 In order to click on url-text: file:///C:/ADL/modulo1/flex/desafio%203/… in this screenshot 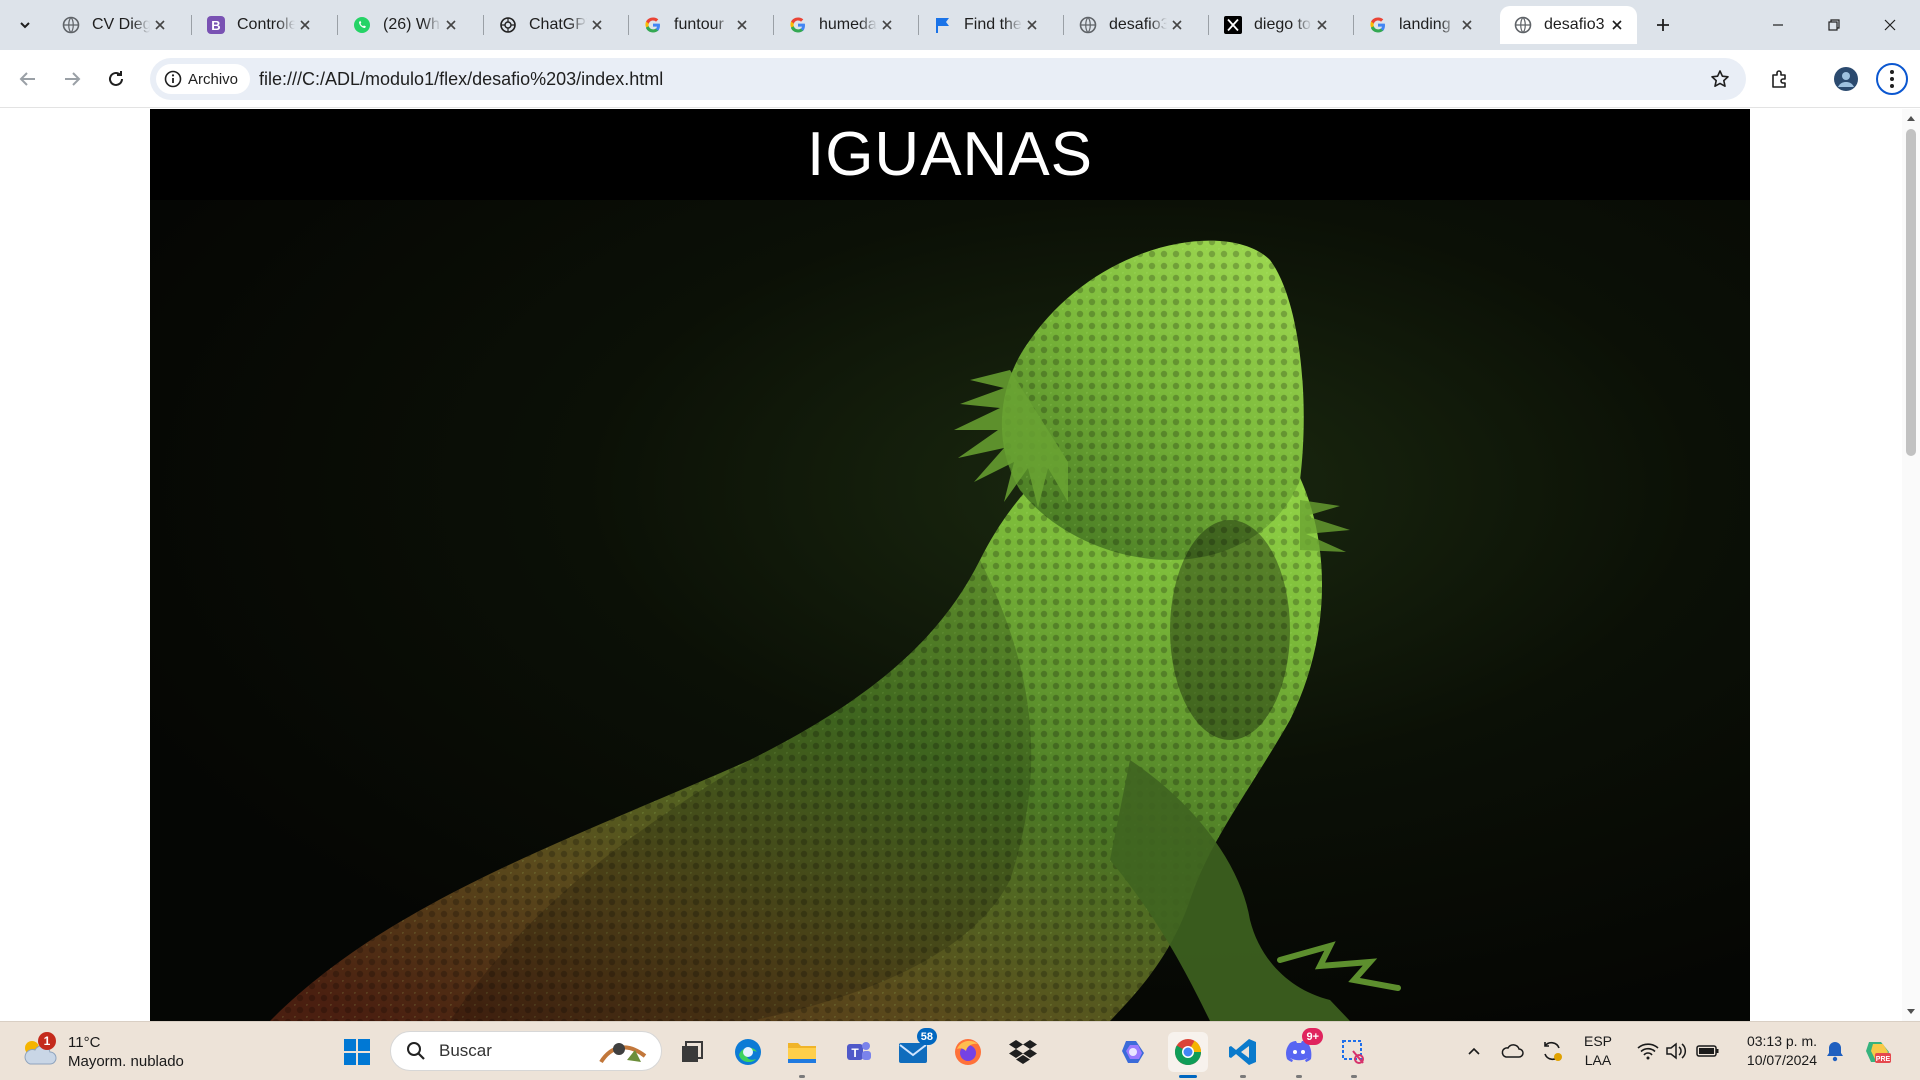, I will do `click(461, 79)`.